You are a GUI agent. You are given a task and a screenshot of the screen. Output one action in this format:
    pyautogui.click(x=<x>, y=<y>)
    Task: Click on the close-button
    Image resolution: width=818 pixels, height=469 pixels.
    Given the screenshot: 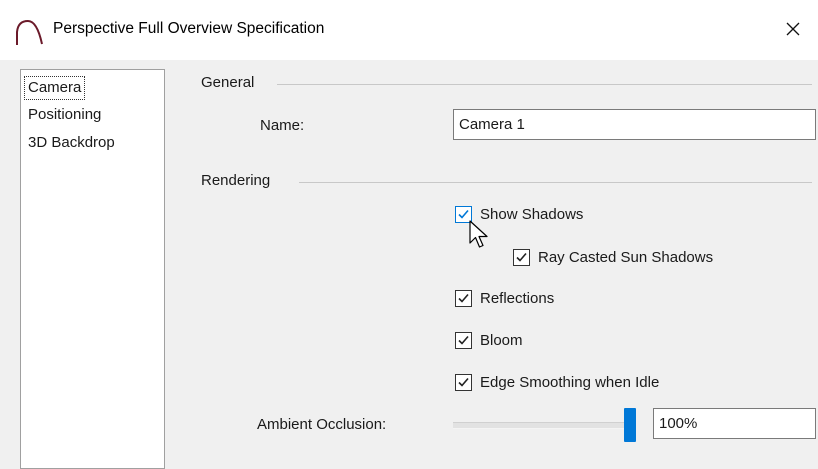 What is the action you would take?
    pyautogui.click(x=793, y=29)
    